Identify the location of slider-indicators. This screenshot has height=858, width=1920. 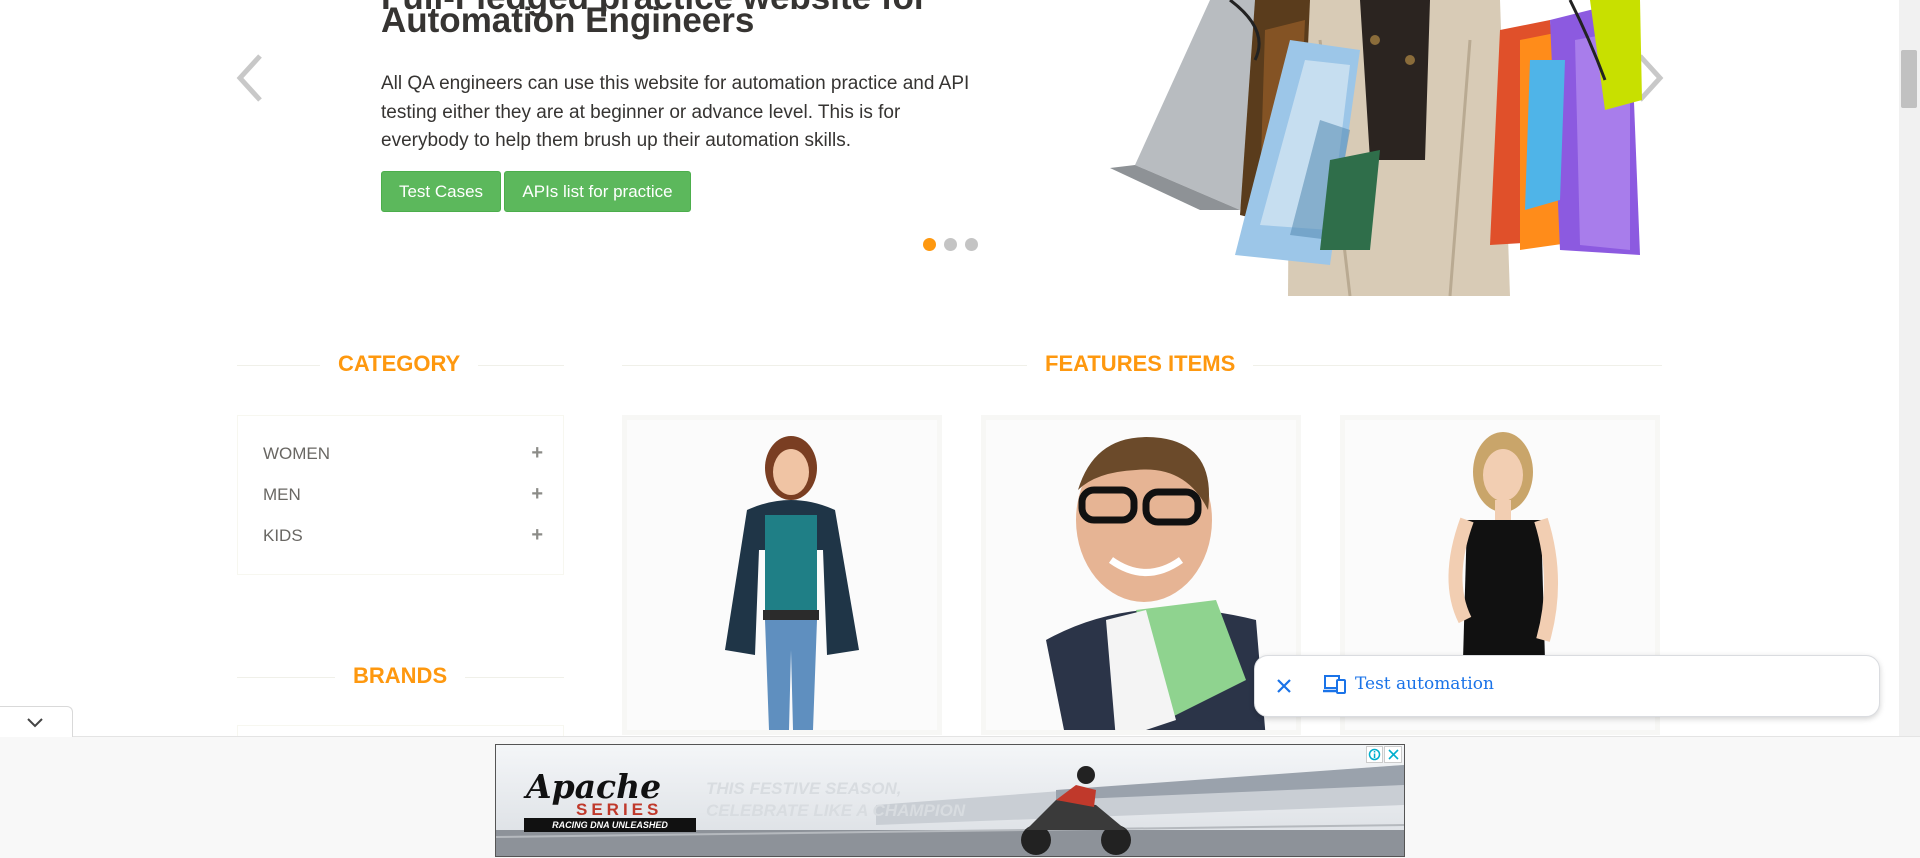
(950, 244).